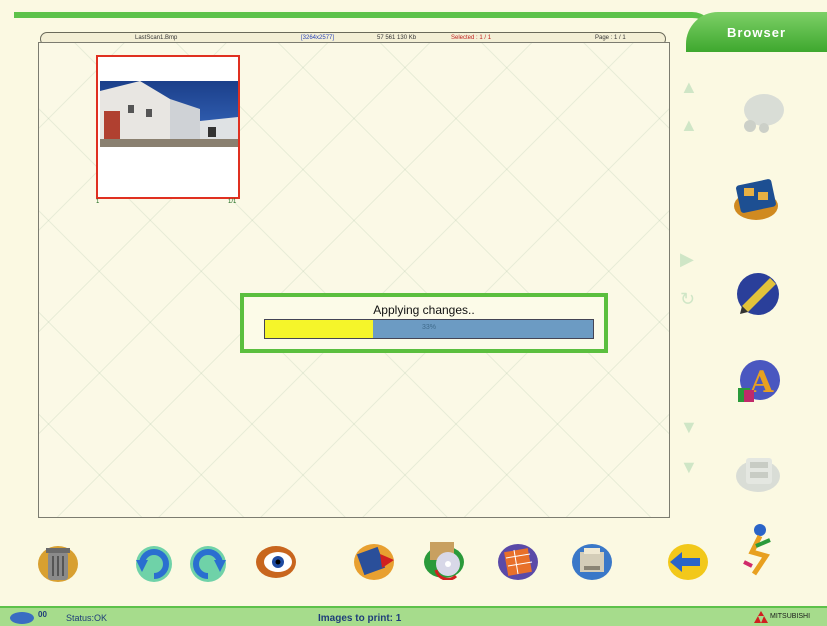 The height and width of the screenshot is (626, 827). What do you see at coordinates (756, 382) in the screenshot?
I see `text-font-icon: A` at bounding box center [756, 382].